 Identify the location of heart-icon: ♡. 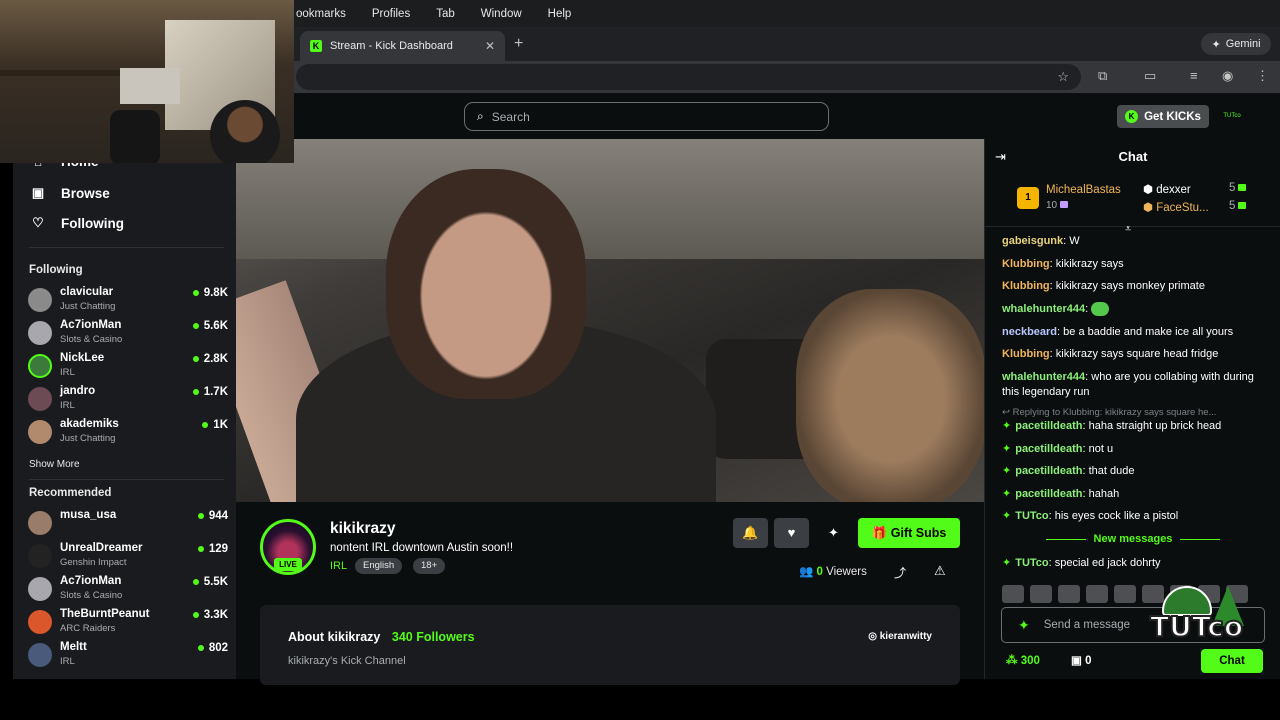
(38, 222).